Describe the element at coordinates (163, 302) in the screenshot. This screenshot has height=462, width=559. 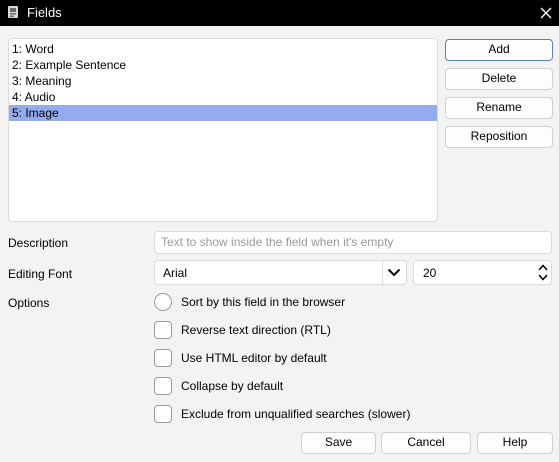
I see `radio-button` at that location.